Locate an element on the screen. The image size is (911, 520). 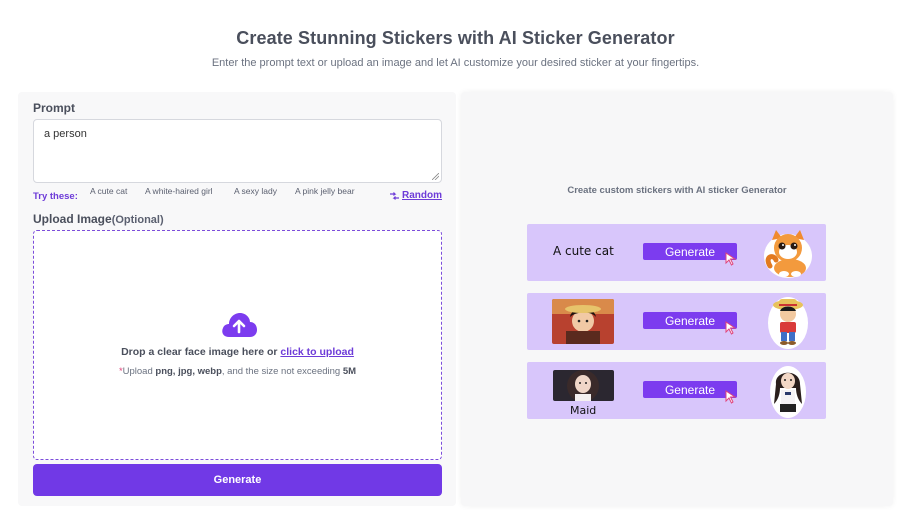
suggestion-chip: A white-haired girl is located at coordinates (179, 191).